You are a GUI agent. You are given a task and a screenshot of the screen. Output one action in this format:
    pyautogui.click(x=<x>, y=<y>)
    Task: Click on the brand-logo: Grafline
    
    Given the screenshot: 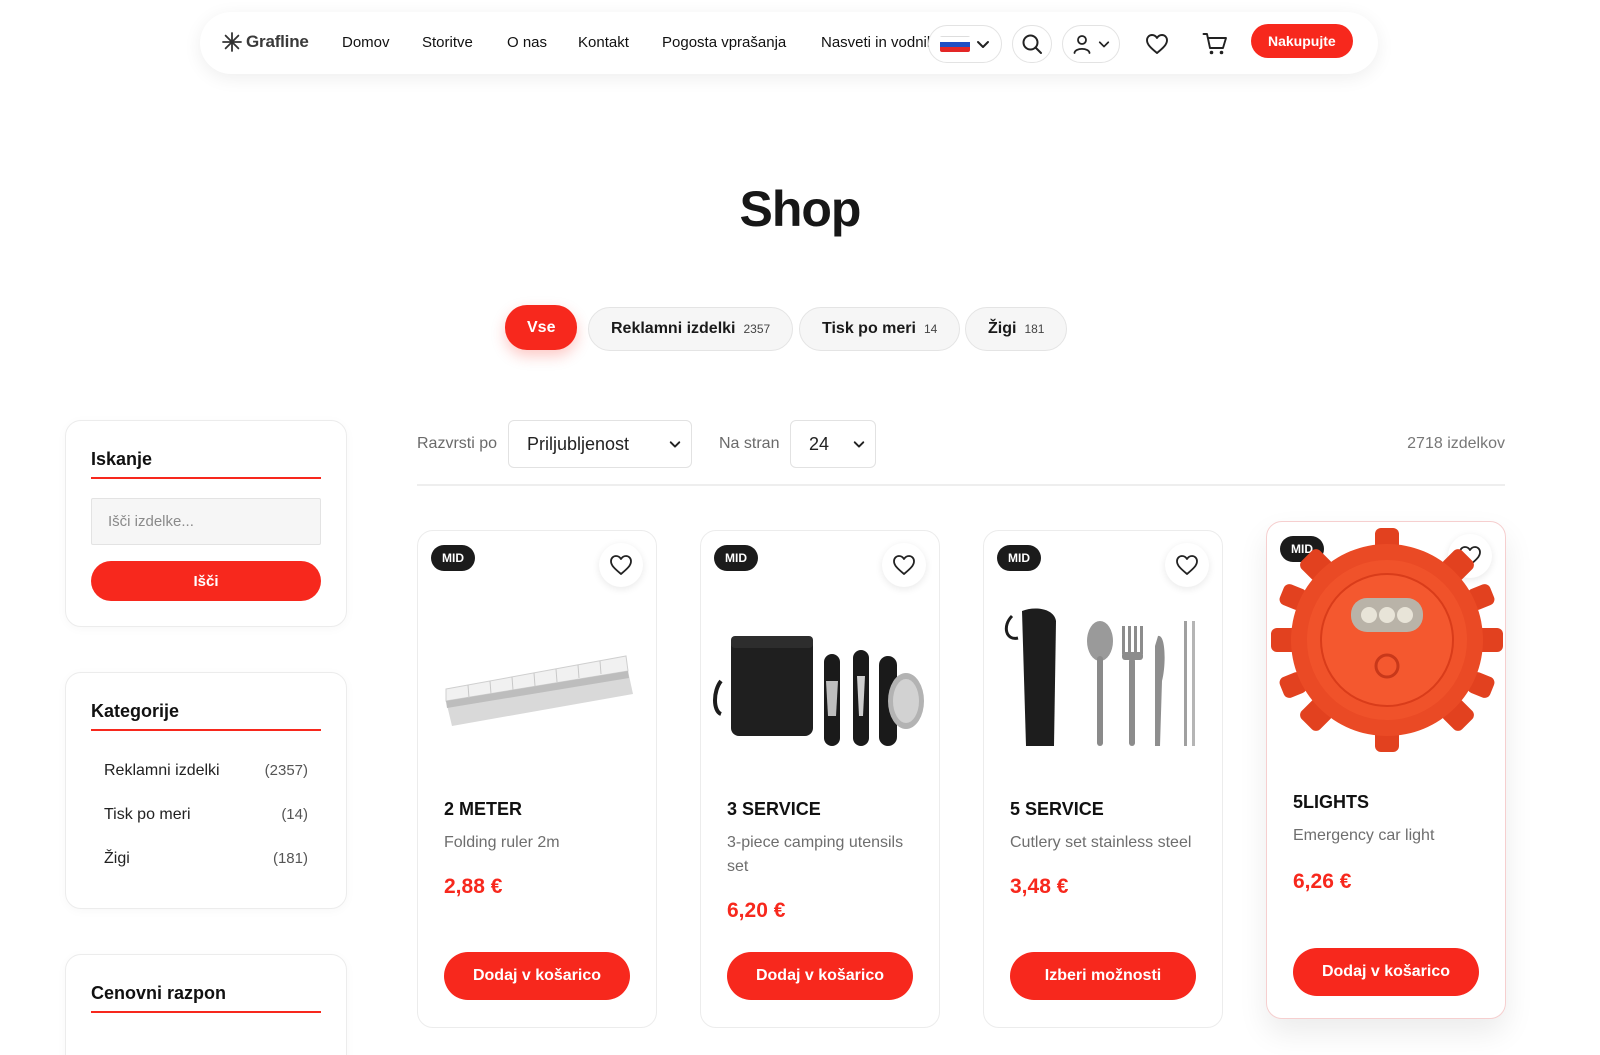 What is the action you would take?
    pyautogui.click(x=265, y=42)
    